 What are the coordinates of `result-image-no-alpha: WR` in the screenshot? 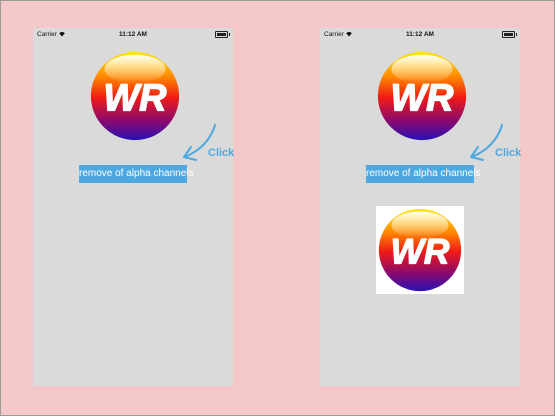 It's located at (420, 250).